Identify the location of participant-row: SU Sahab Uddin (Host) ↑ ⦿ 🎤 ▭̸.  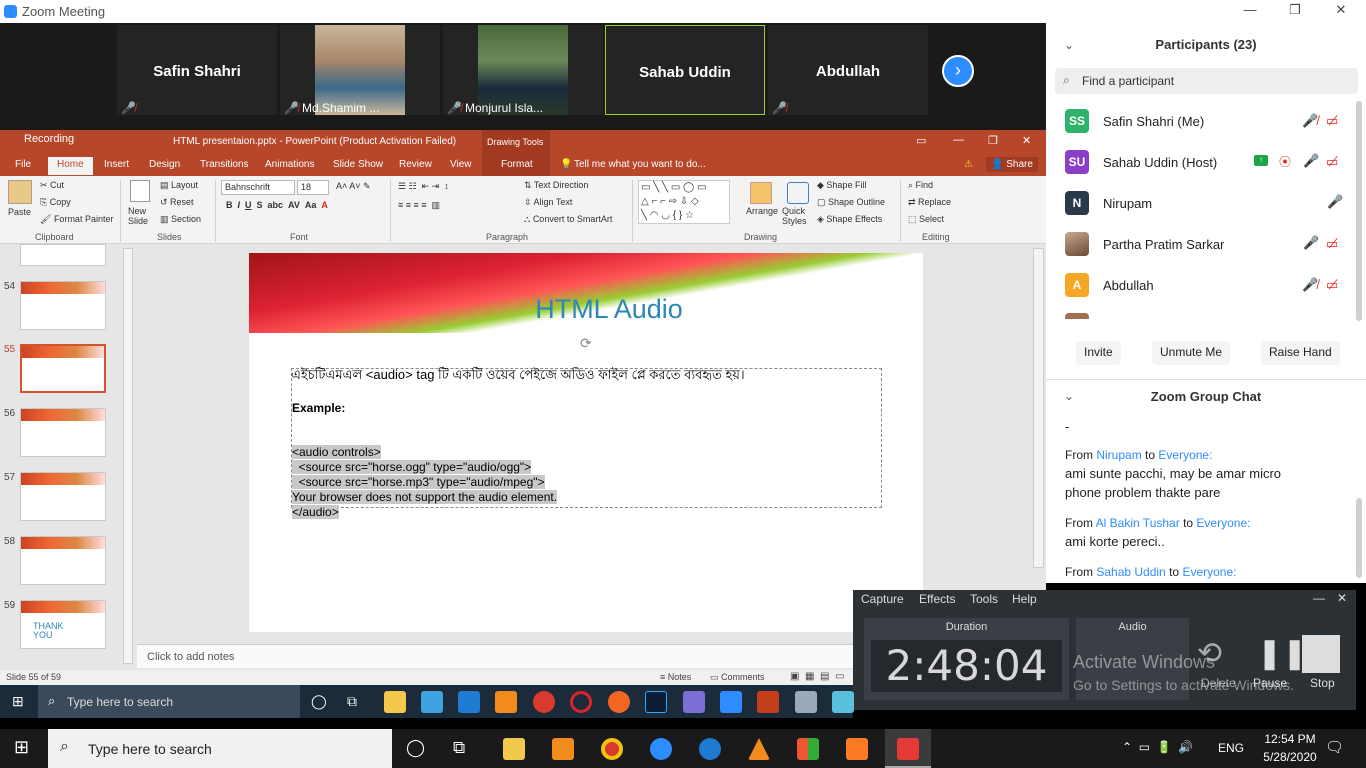
(1201, 162).